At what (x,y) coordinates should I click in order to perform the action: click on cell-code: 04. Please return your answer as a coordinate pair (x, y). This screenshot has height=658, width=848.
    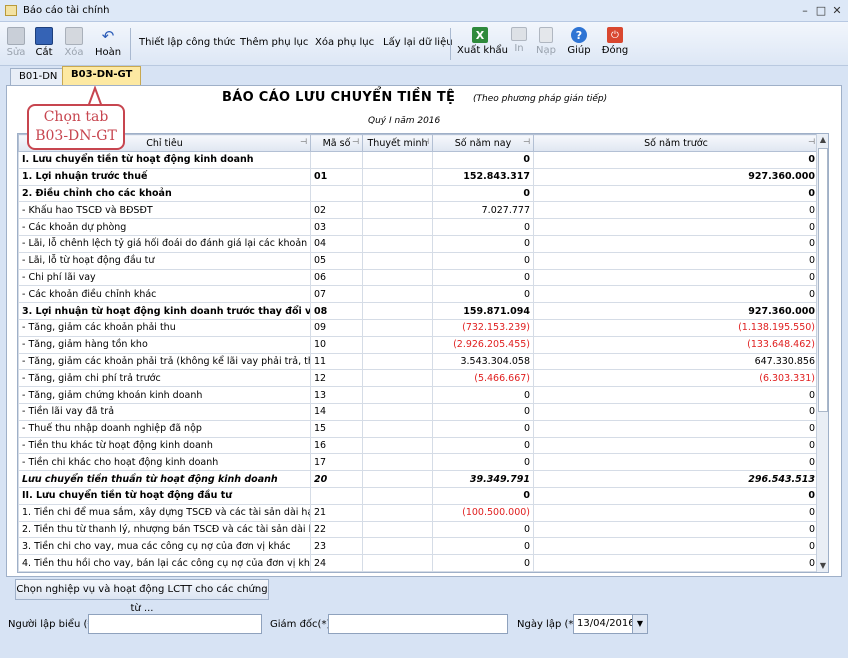
    Looking at the image, I should click on (336, 243).